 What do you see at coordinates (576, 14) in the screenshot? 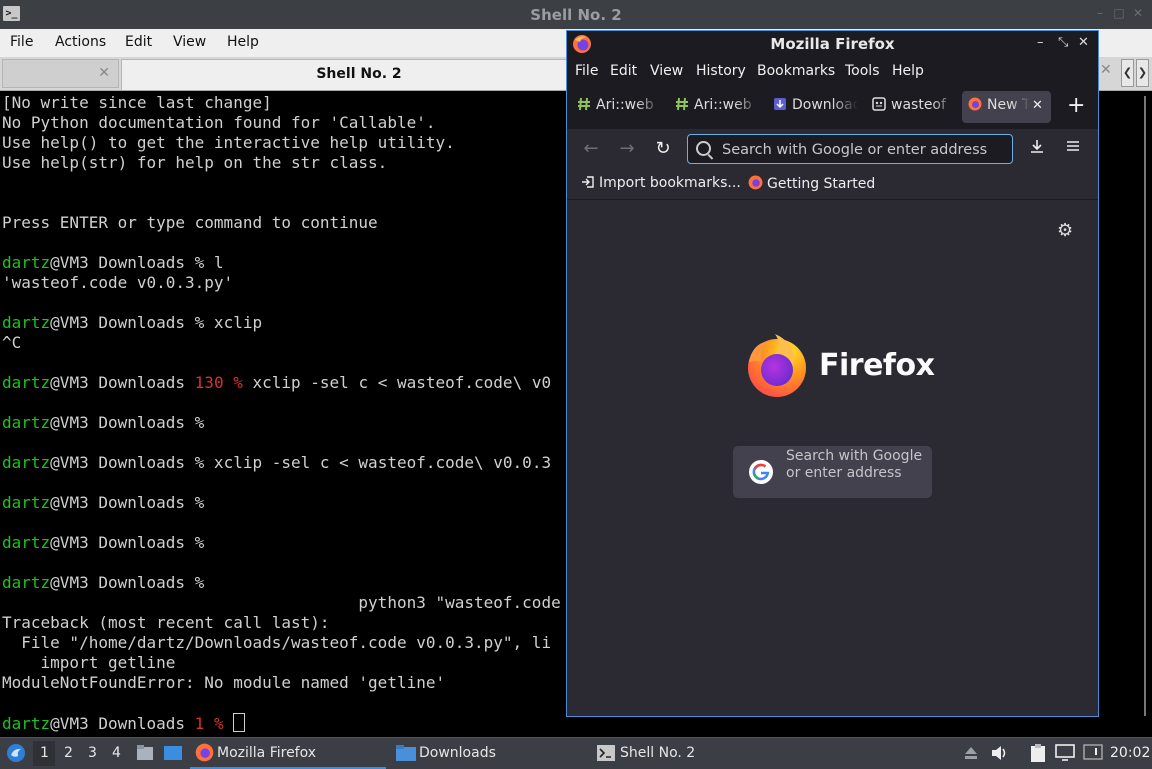
I see `terminal-titlebar: >_ Shell No. 2 – □ ✕` at bounding box center [576, 14].